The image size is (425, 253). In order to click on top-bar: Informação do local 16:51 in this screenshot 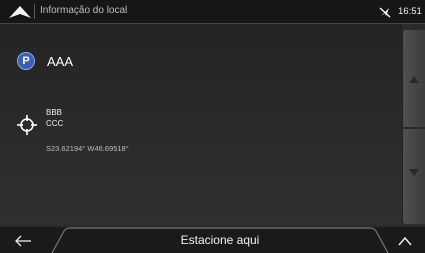, I will do `click(212, 12)`.